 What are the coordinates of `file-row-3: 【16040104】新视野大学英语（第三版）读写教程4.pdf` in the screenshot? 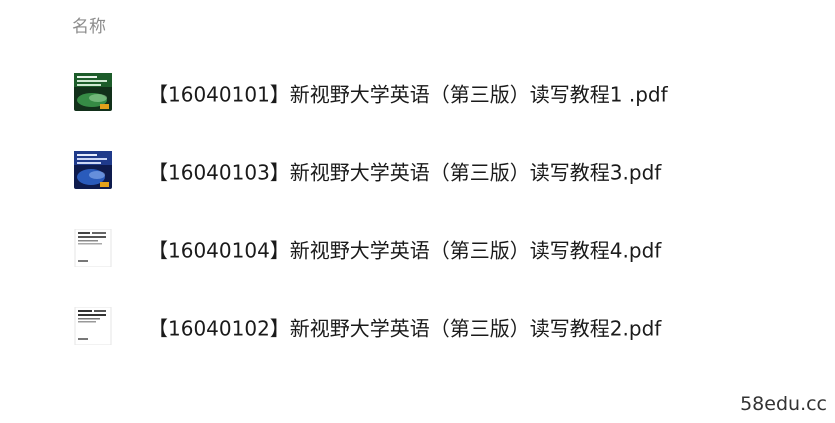 It's located at (380, 249).